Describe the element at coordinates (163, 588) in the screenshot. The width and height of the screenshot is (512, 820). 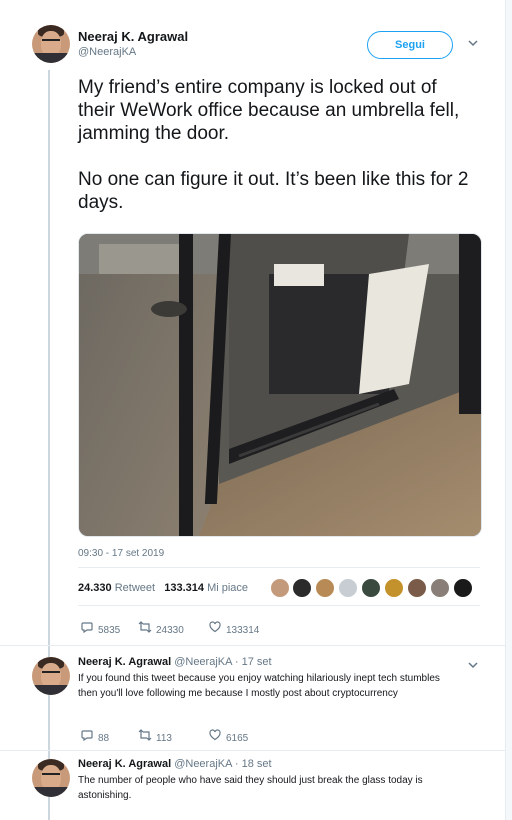
I see `tweet-stats: 24.330 Retweet 133.314 Mi piace` at that location.